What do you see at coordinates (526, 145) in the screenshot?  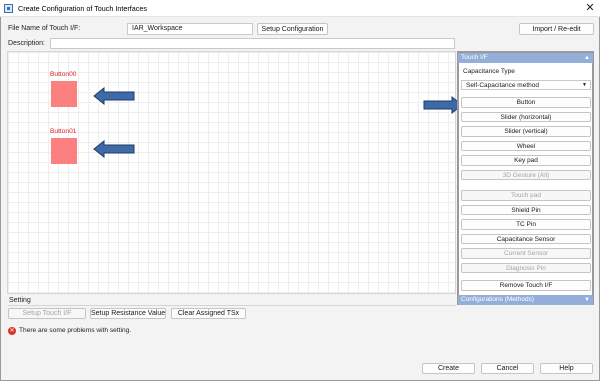 I see `add-wheel-button: Wheel` at bounding box center [526, 145].